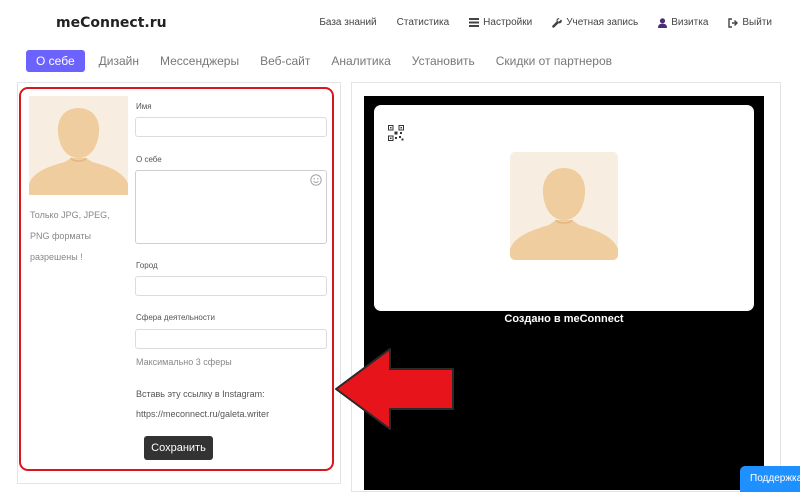  I want to click on tab-design: Дизайн, so click(119, 61).